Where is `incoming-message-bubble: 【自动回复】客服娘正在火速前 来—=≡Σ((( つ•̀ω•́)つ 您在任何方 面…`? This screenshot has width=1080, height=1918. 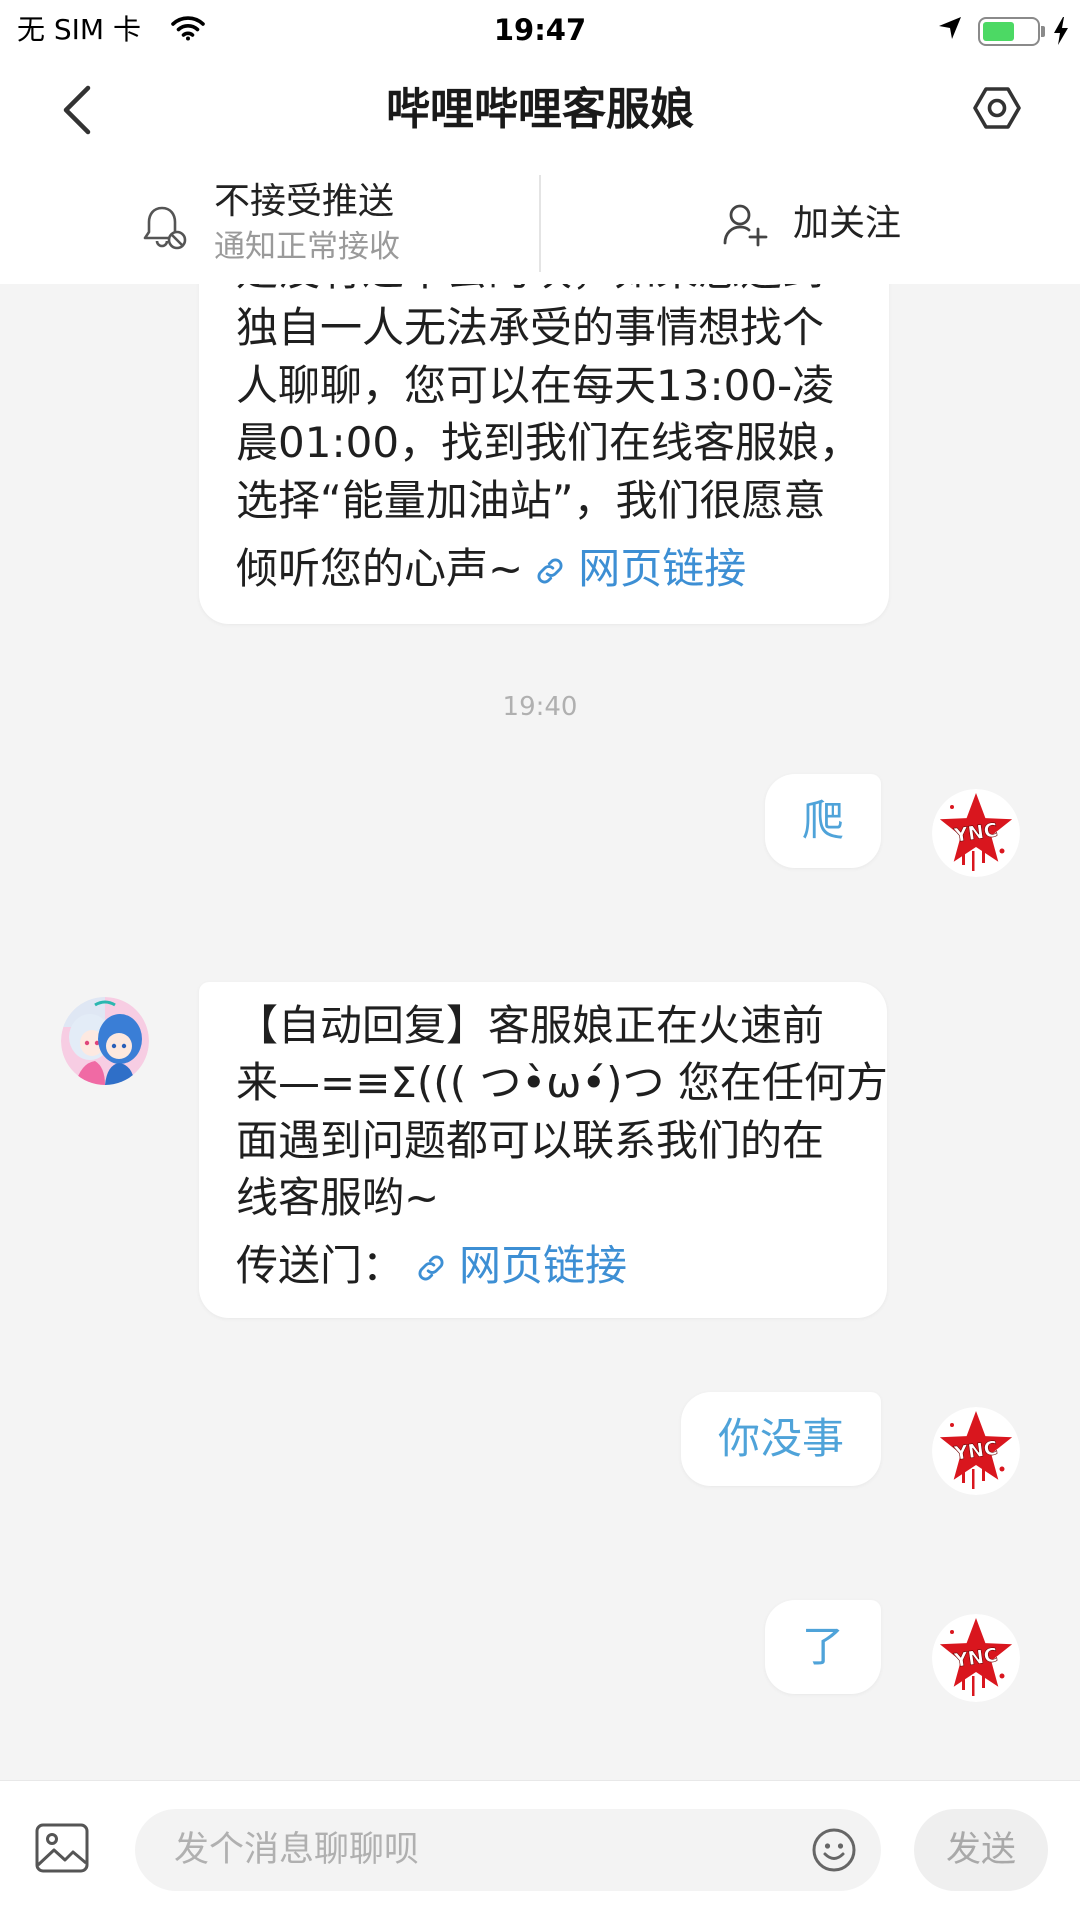
incoming-message-bubble: 【自动回复】客服娘正在火速前 来—=≡Σ((( つ•̀ω•́)つ 您在任何方 面… is located at coordinates (543, 1150).